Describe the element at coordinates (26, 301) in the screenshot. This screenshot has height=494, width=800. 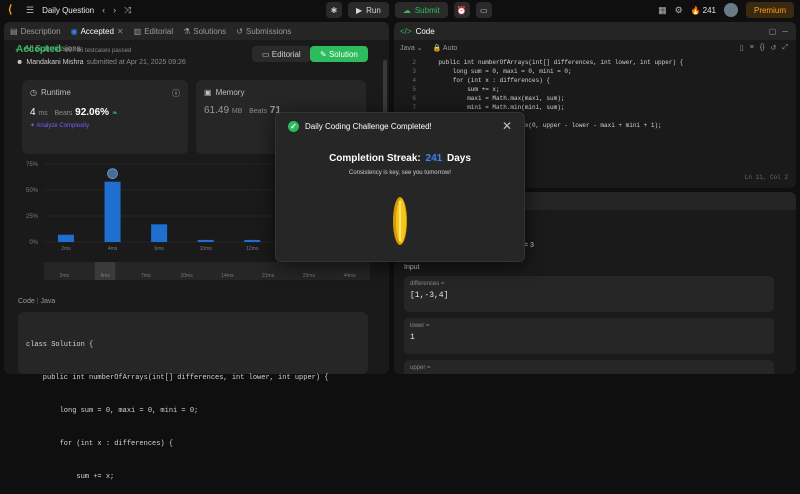
I see `code-label: Code` at that location.